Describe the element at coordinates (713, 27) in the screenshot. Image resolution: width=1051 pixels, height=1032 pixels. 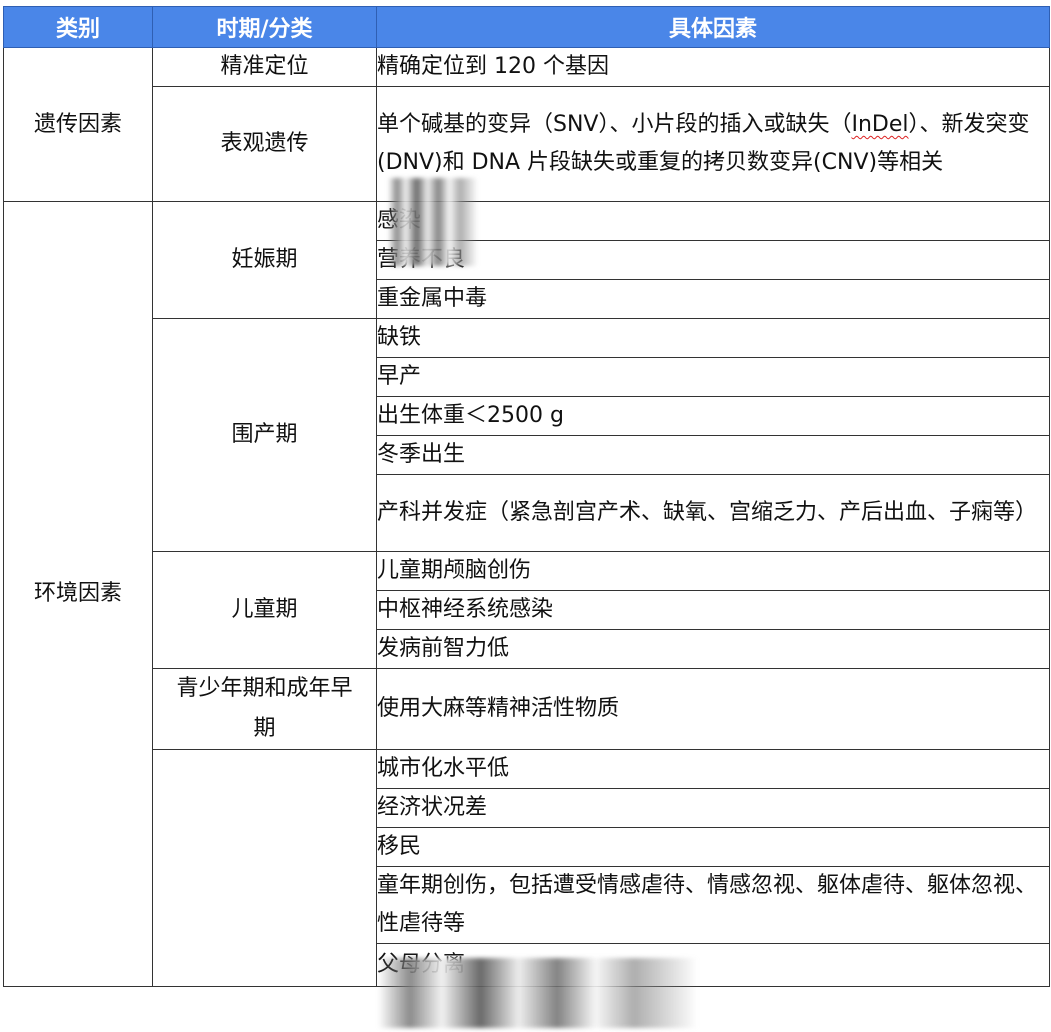
I see `header-factors: 具体因素` at that location.